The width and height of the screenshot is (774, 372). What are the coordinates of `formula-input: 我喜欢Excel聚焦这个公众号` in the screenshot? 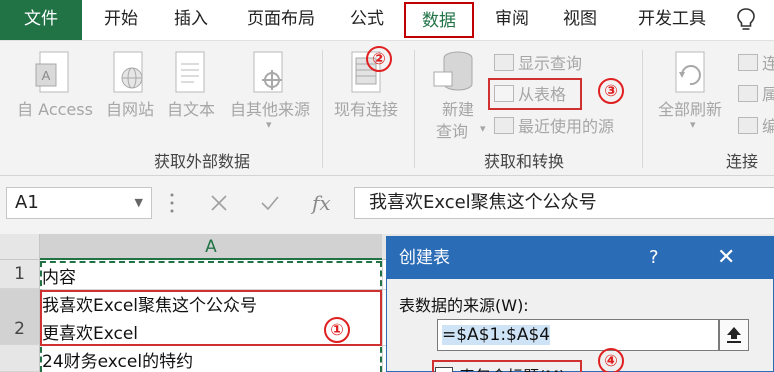 It's located at (564, 203).